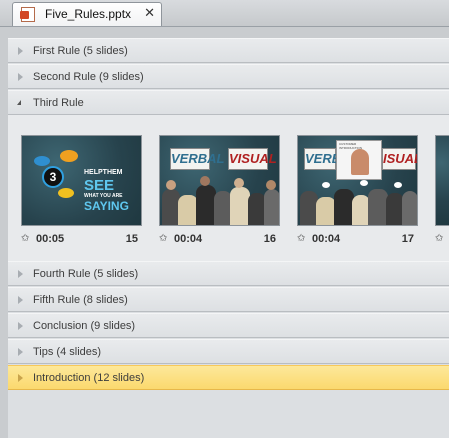 Image resolution: width=449 pixels, height=438 pixels. I want to click on tab-title: Five_Rules.pptx, so click(88, 14).